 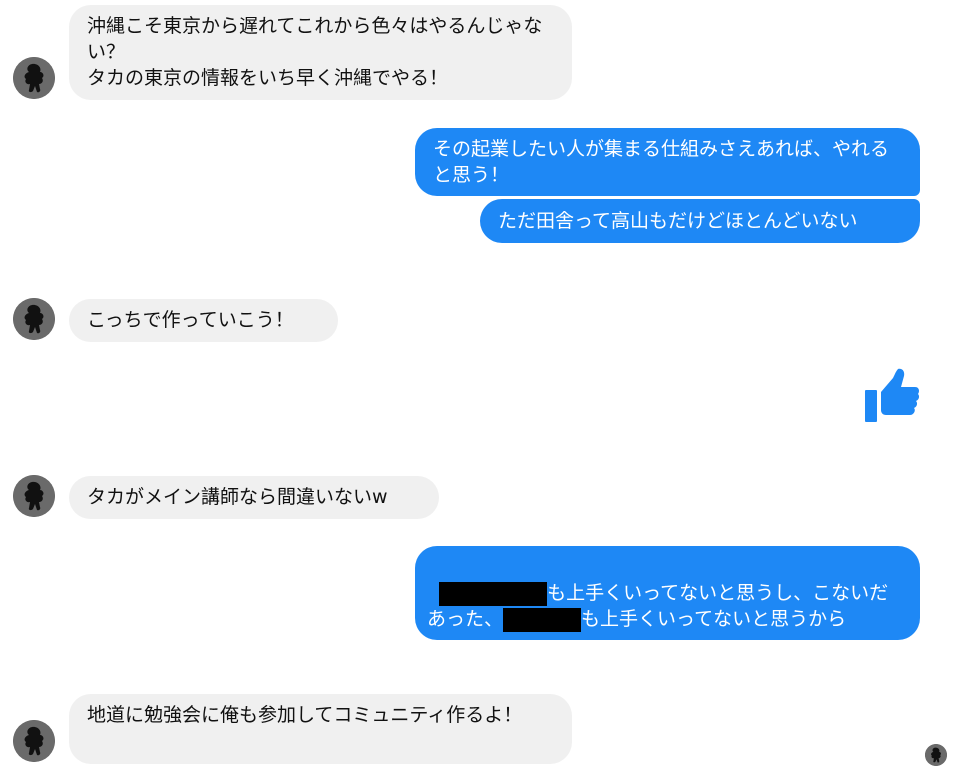 What do you see at coordinates (203, 320) in the screenshot?
I see `message-bubble-incoming: こっちで作っていこう！` at bounding box center [203, 320].